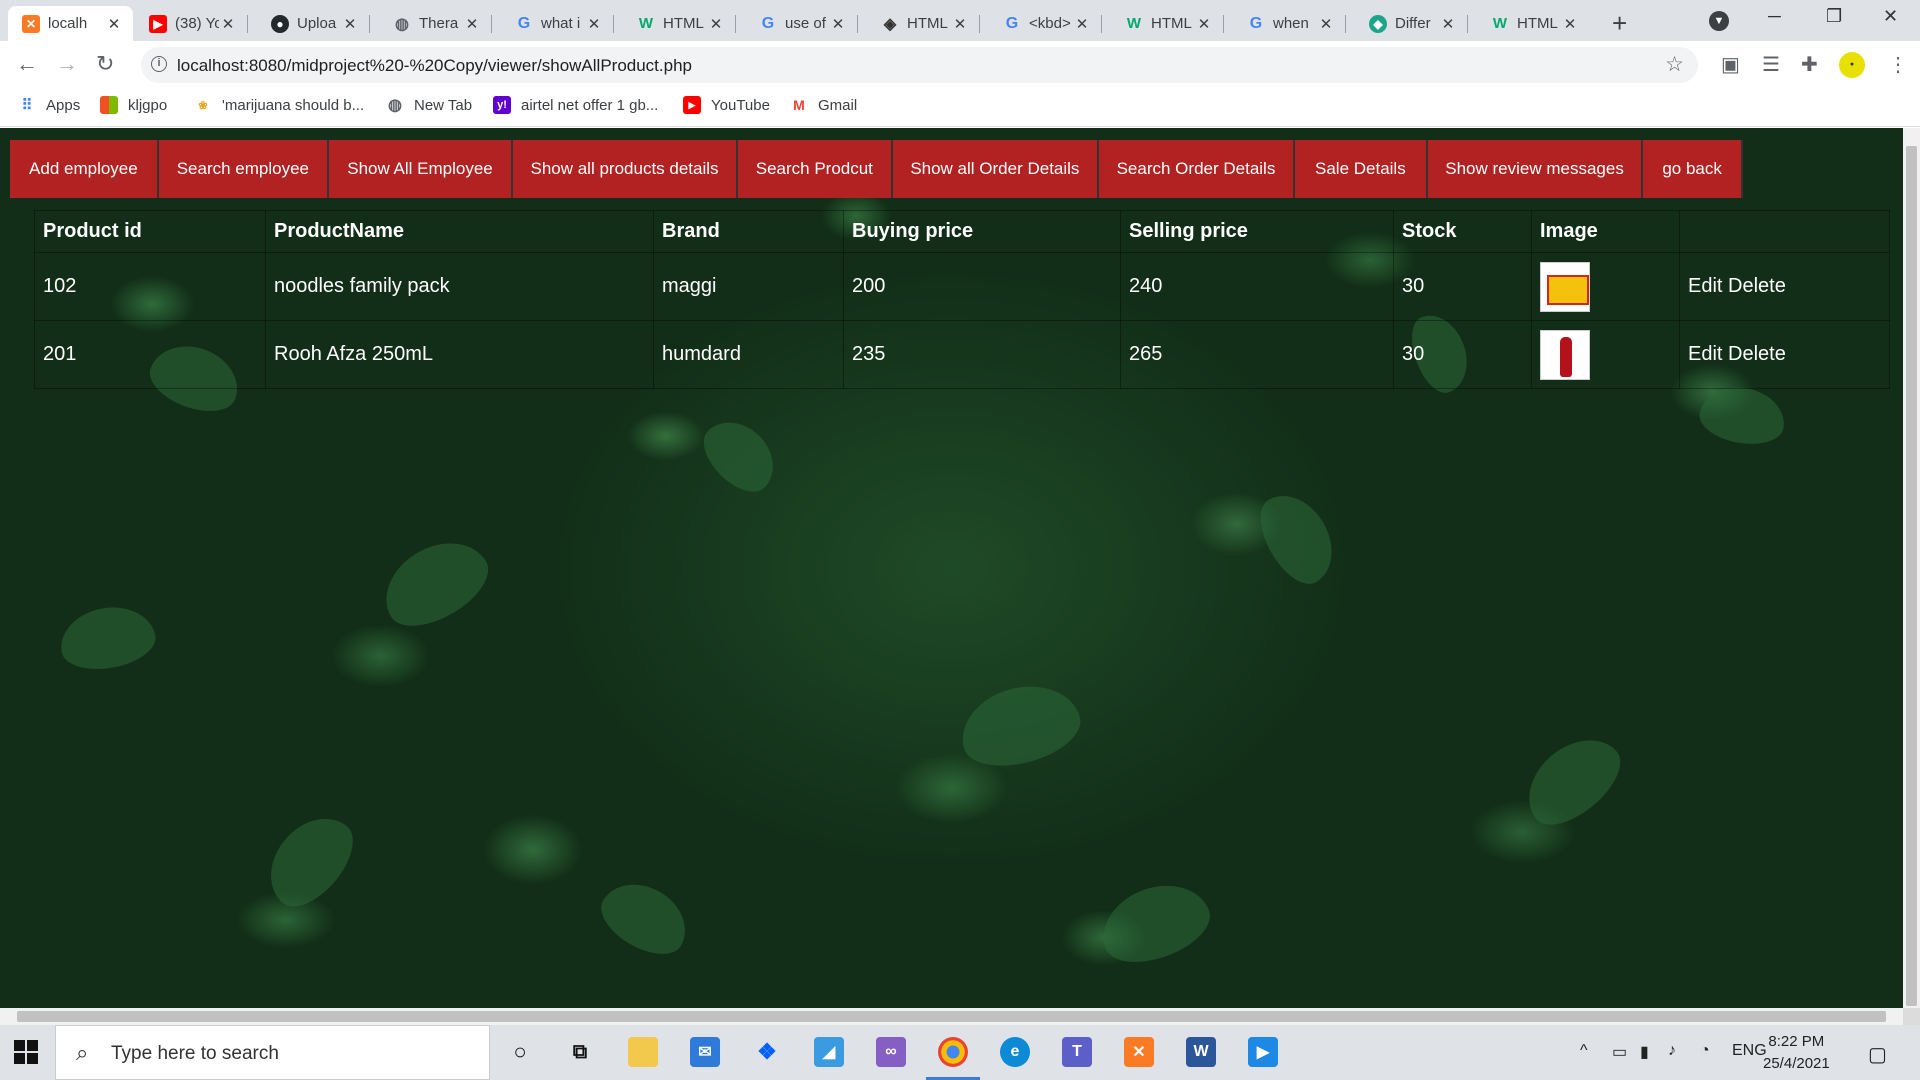  Describe the element at coordinates (159, 64) in the screenshot. I see `site-info-icon: i` at that location.